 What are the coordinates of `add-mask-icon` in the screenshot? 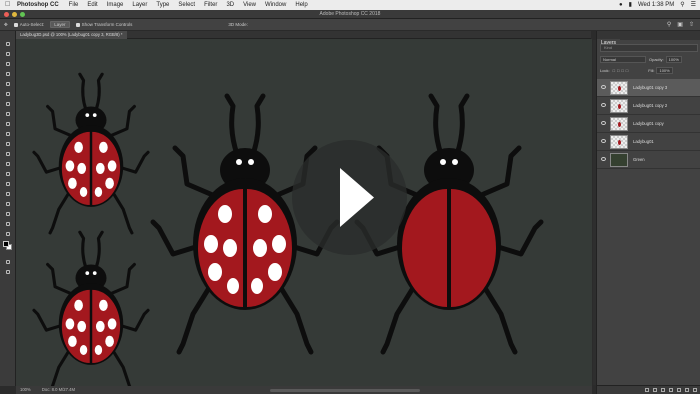 It's located at (663, 390).